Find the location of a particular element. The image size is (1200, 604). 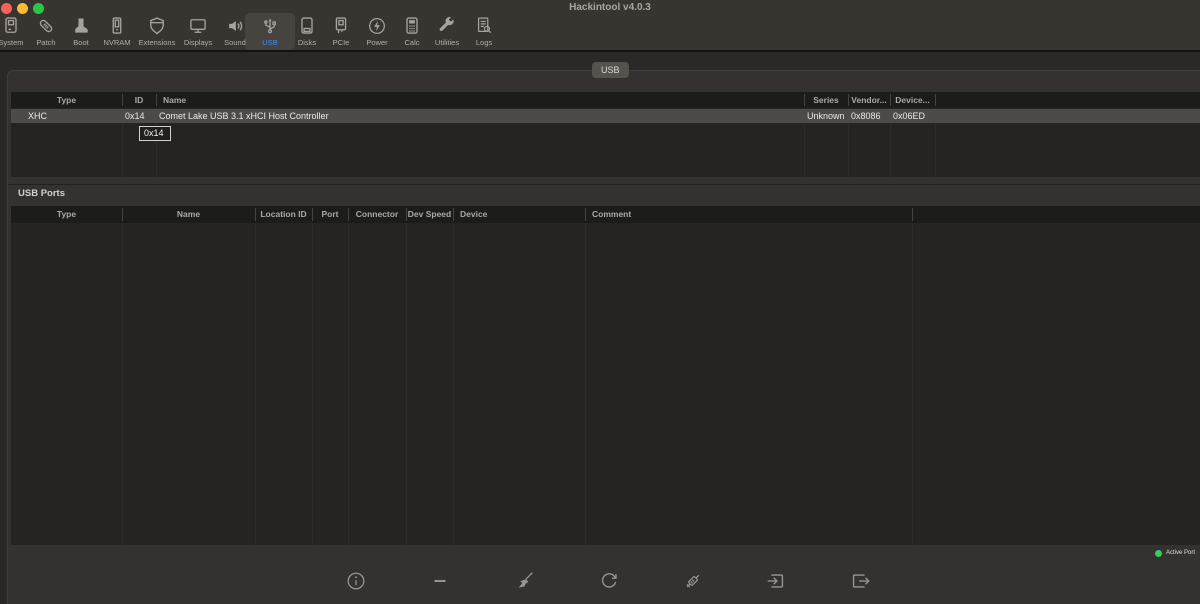

inject-button is located at coordinates (694, 581).